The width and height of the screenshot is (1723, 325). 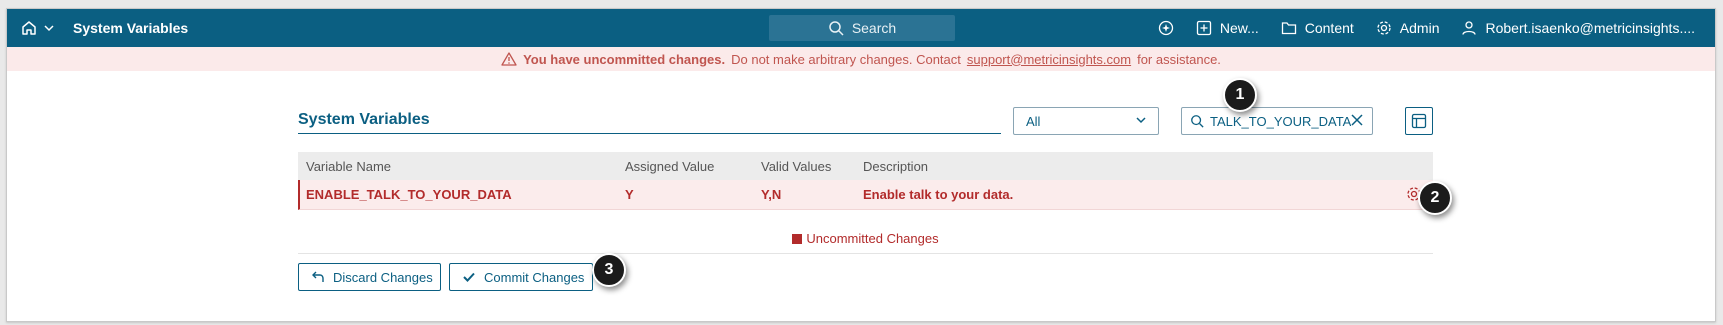 I want to click on support-email-link: support@metricinsights.com, so click(x=1049, y=59).